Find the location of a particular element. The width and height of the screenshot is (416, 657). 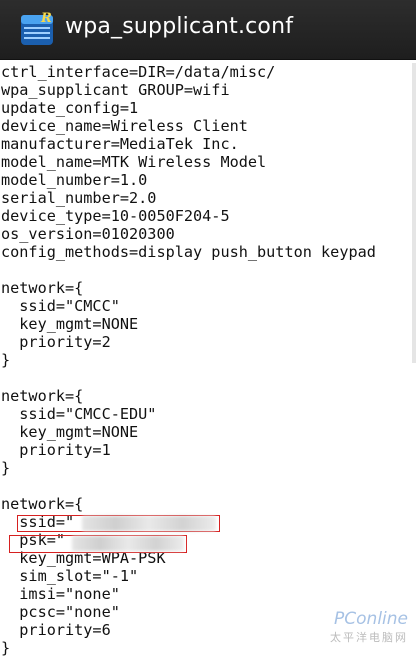

file-line: wpa_supplicant GROUP=wifi is located at coordinates (115, 90).